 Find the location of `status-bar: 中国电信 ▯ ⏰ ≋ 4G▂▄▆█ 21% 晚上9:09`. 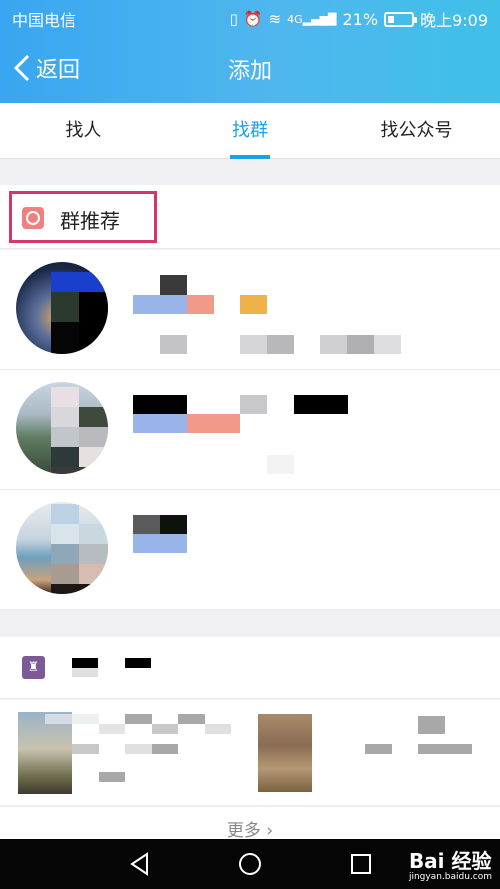

status-bar: 中国电信 ▯ ⏰ ≋ 4G▂▄▆█ 21% 晚上9:09 is located at coordinates (250, 17).